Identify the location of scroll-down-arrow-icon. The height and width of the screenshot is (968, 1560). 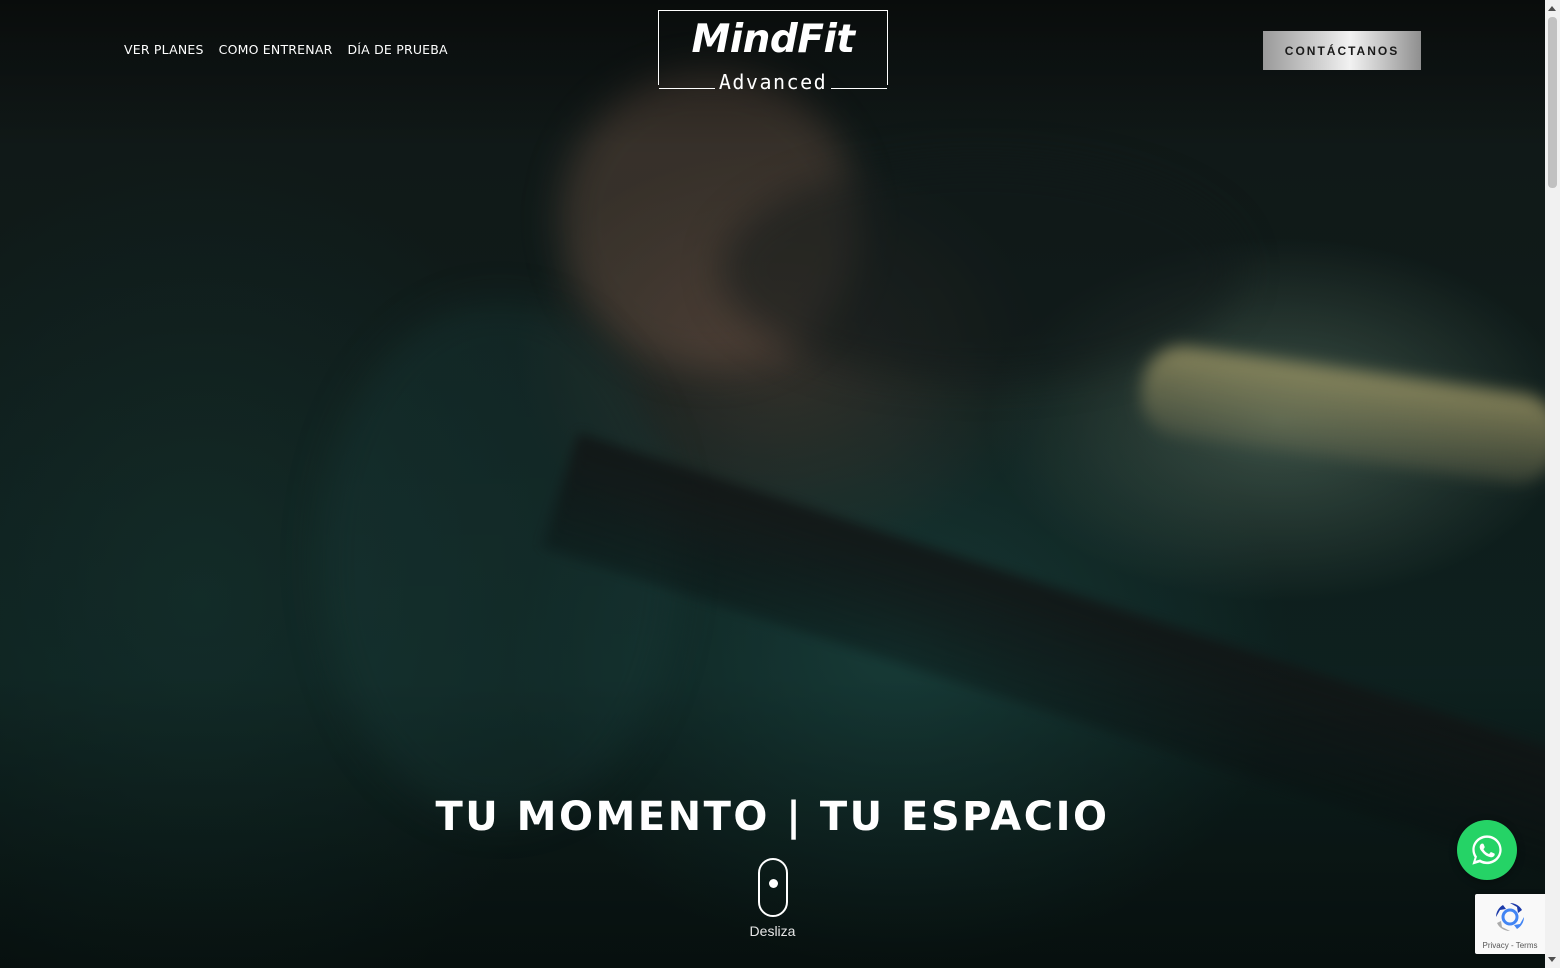
(1552, 959).